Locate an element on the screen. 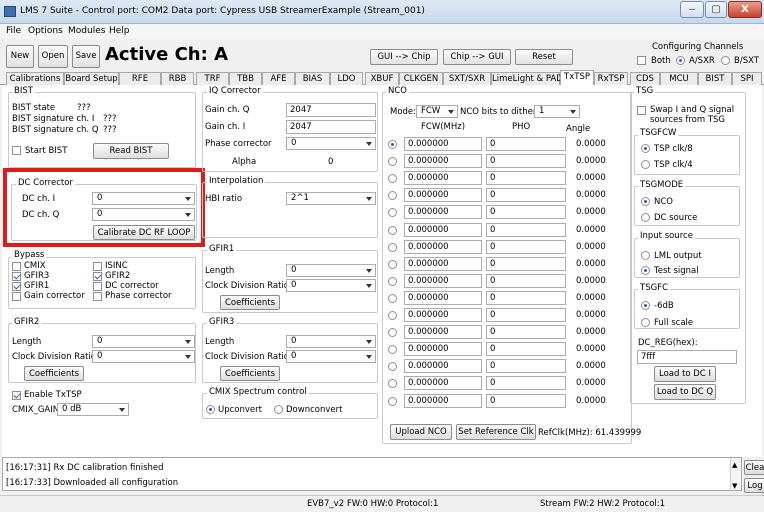 The image size is (764, 512). full-scale-radio is located at coordinates (645, 322).